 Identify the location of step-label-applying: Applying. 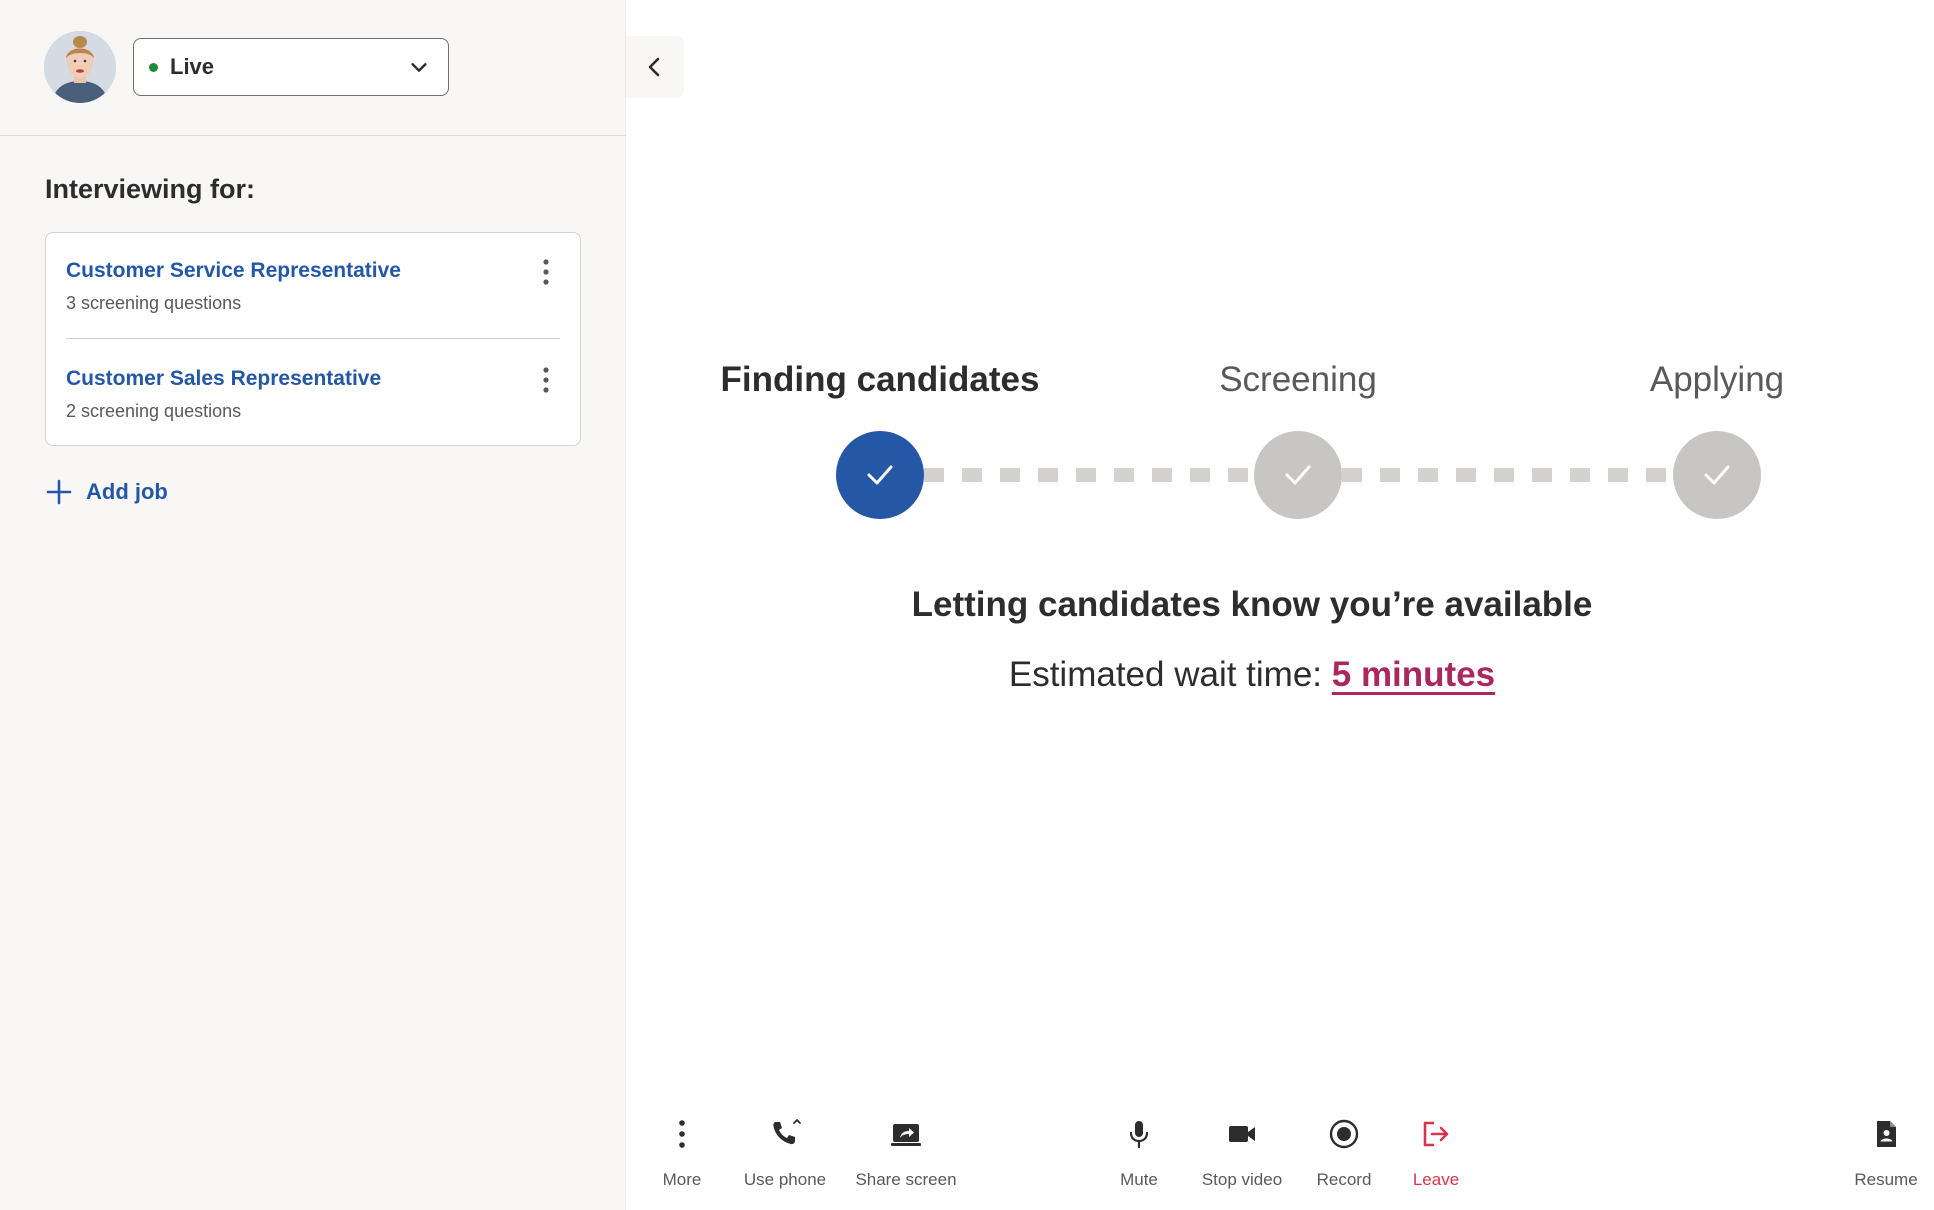
(1717, 379).